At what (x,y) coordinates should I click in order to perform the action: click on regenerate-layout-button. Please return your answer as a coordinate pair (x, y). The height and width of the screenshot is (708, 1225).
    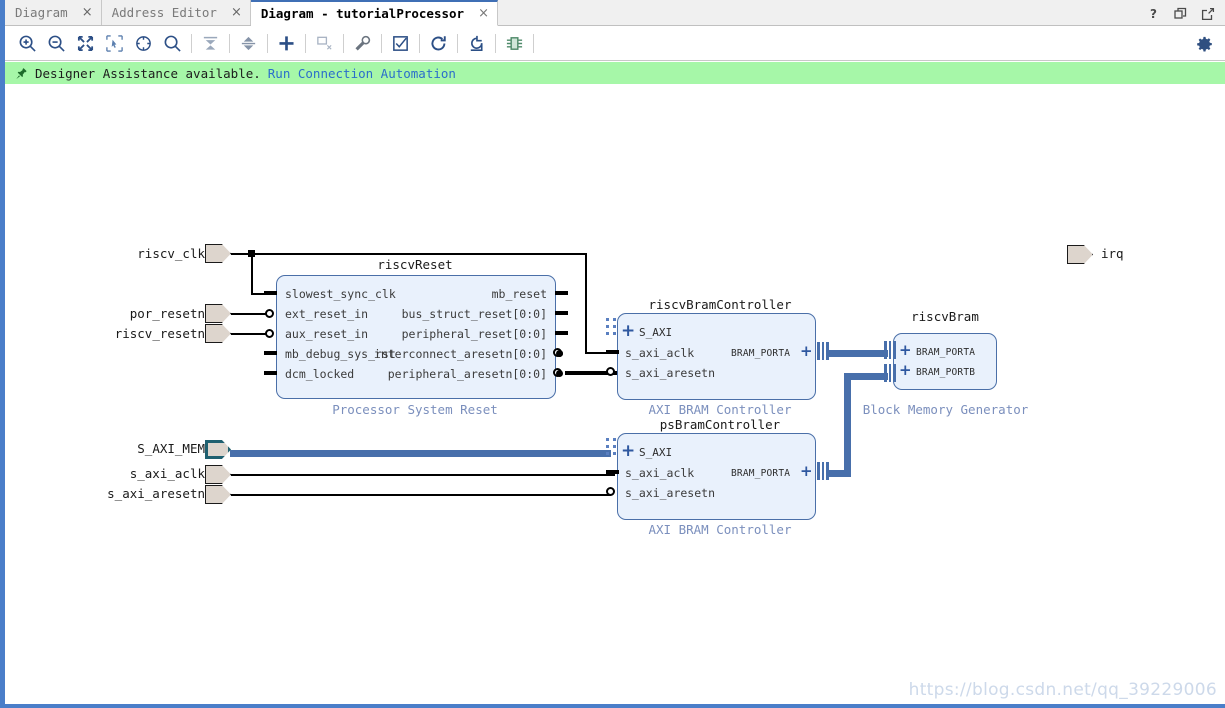
    Looking at the image, I should click on (438, 43).